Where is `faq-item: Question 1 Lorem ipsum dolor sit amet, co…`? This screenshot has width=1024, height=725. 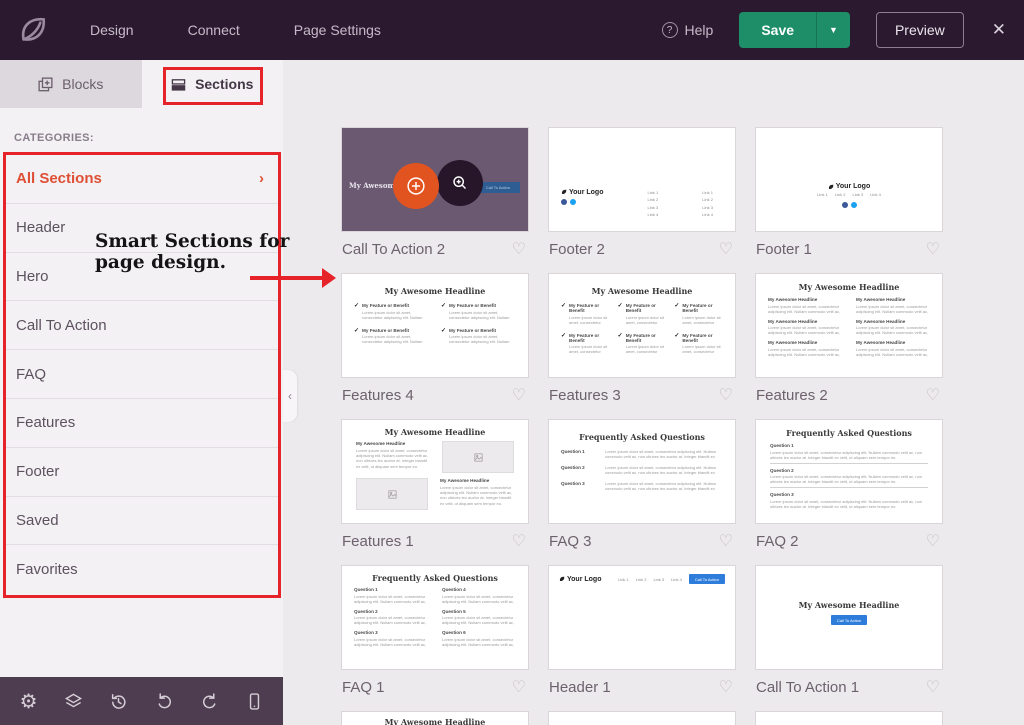
faq-item: Question 1 Lorem ipsum dolor sit amet, co… is located at coordinates (391, 596).